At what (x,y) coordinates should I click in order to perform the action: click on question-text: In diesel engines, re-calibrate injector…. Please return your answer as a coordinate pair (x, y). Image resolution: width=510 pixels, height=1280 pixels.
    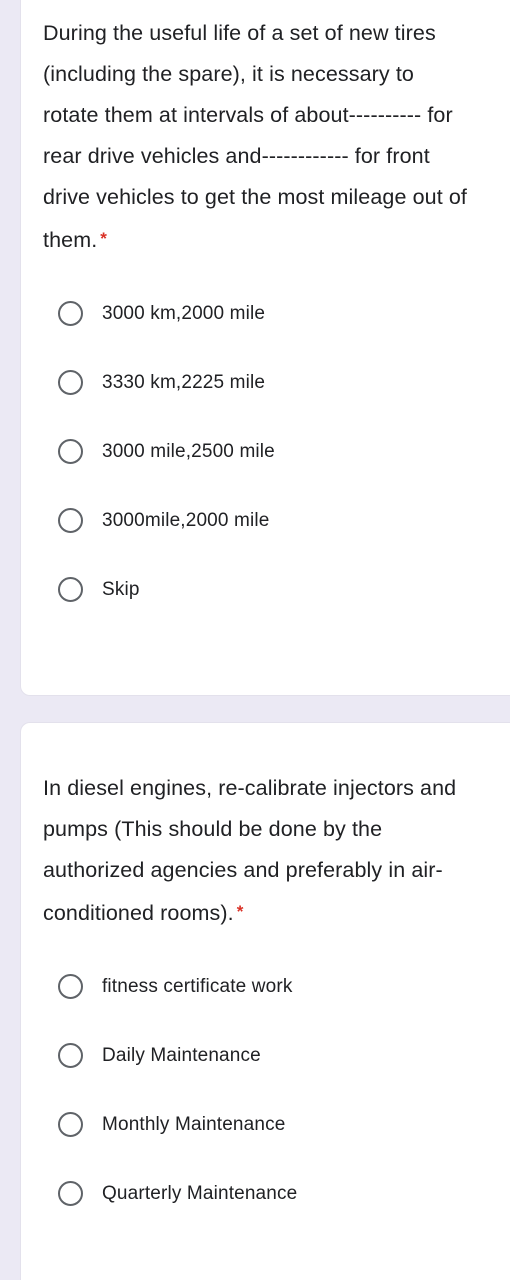
    Looking at the image, I should click on (258, 828).